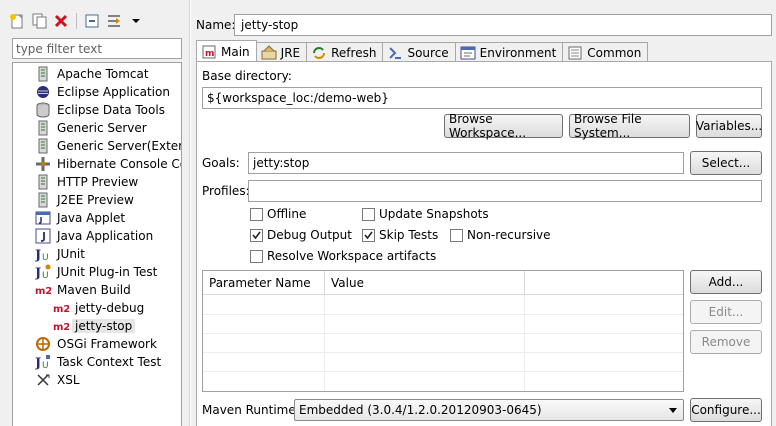 Image resolution: width=776 pixels, height=426 pixels. What do you see at coordinates (503, 25) in the screenshot?
I see `name-field: jetty-stop` at bounding box center [503, 25].